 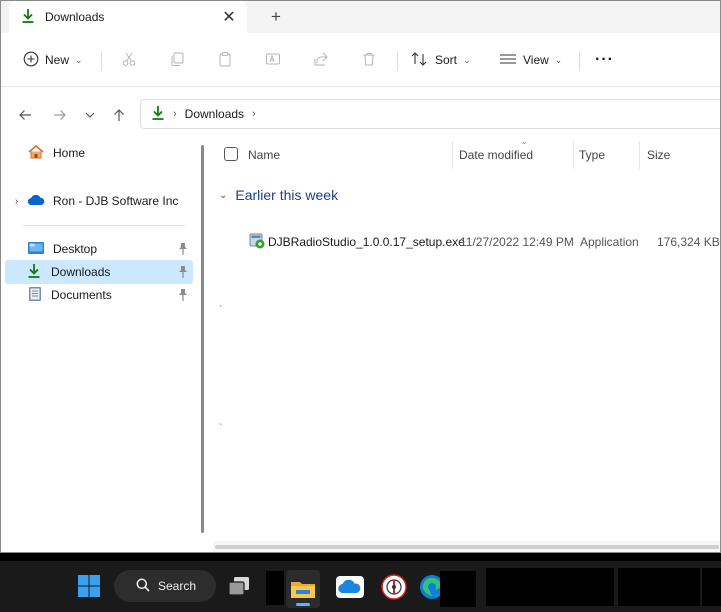 I want to click on file-name: DJBRadioStudio_1.0.0.17_setup.exe, so click(x=366, y=242).